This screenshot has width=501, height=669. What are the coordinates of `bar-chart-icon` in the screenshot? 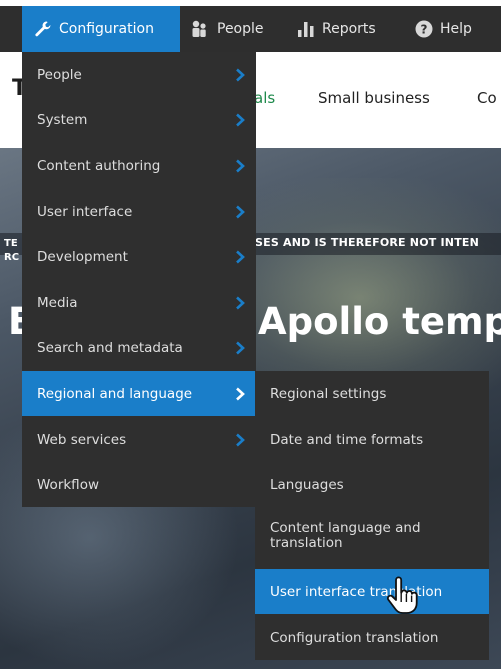 It's located at (306, 29).